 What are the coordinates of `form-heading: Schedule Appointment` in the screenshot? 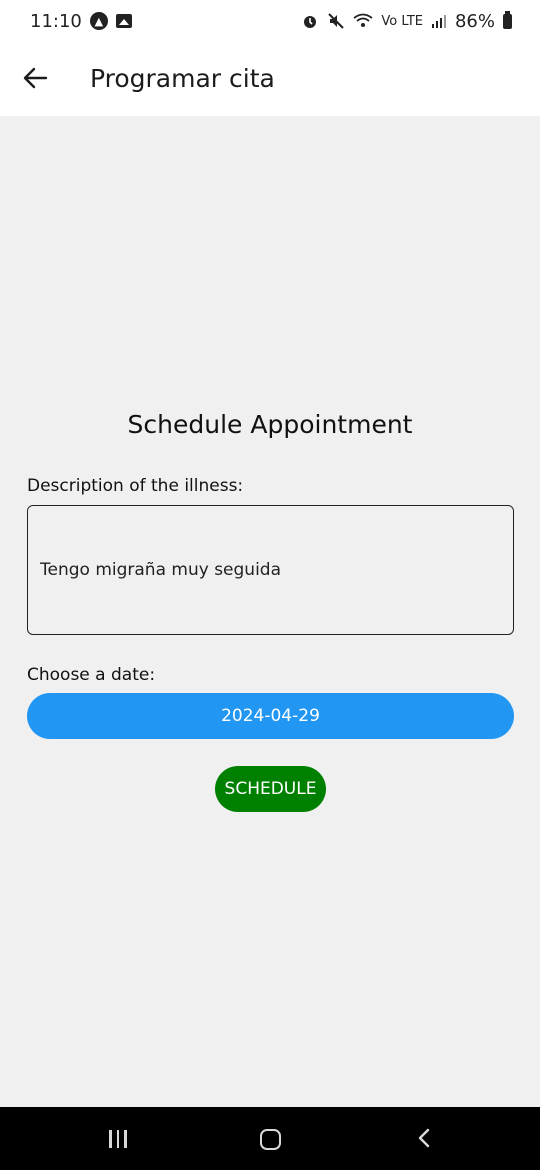 It's located at (270, 424).